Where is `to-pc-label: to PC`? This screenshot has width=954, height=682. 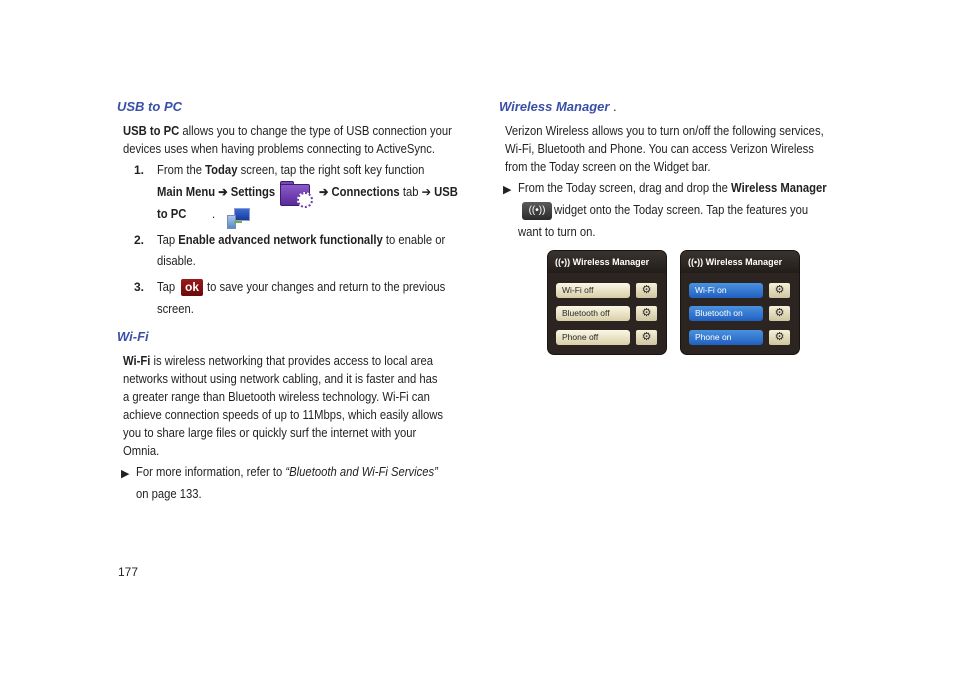
to-pc-label: to PC is located at coordinates (172, 214).